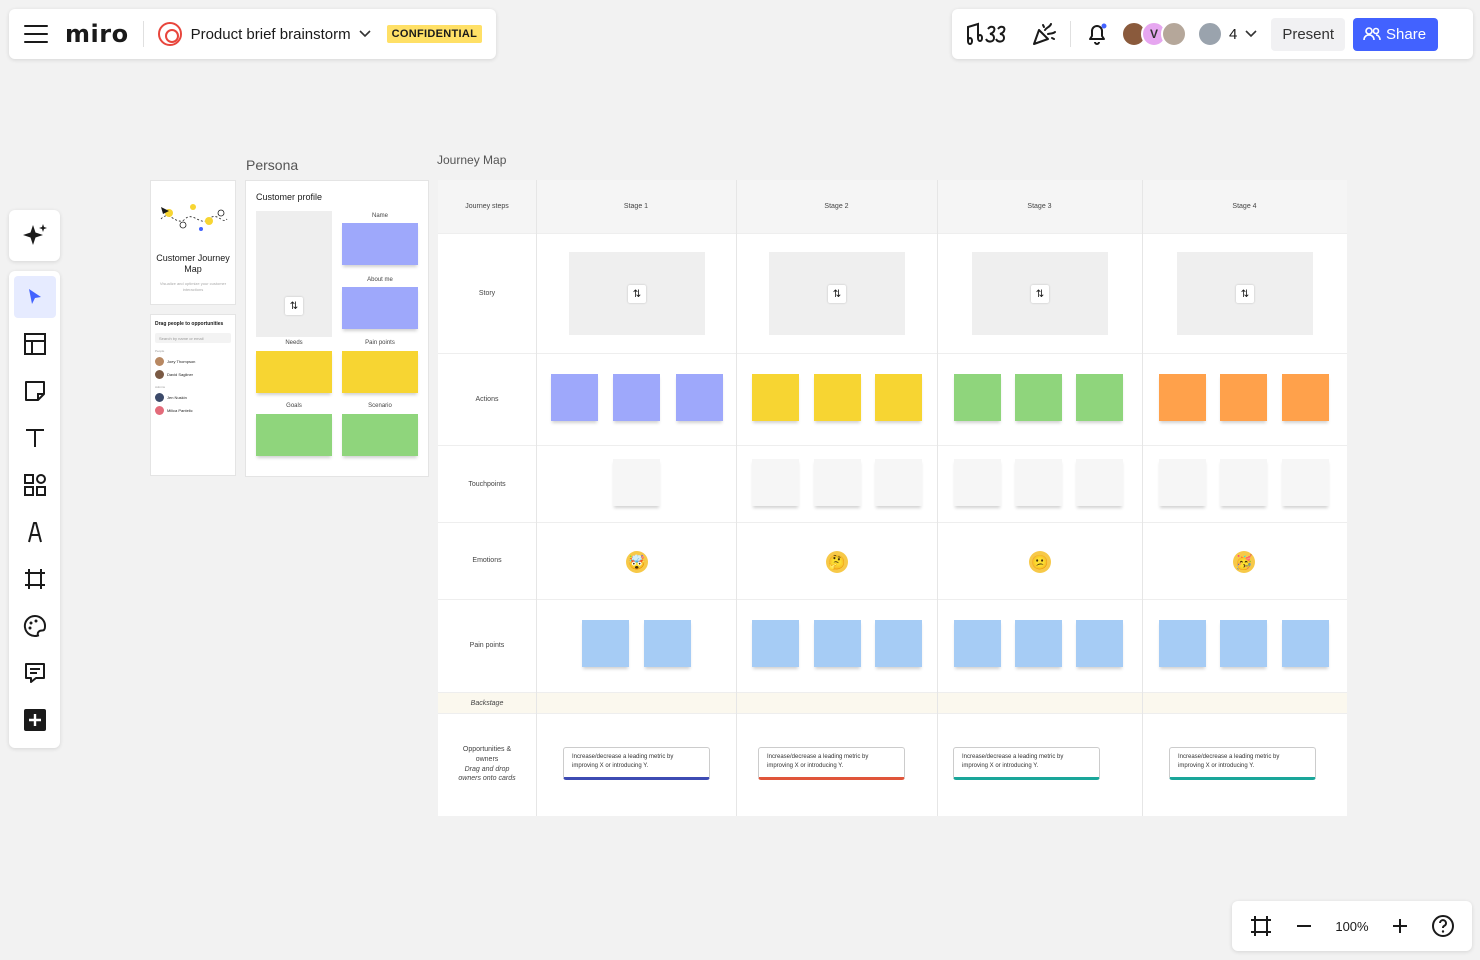  What do you see at coordinates (35, 626) in the screenshot?
I see `stickers-tool` at bounding box center [35, 626].